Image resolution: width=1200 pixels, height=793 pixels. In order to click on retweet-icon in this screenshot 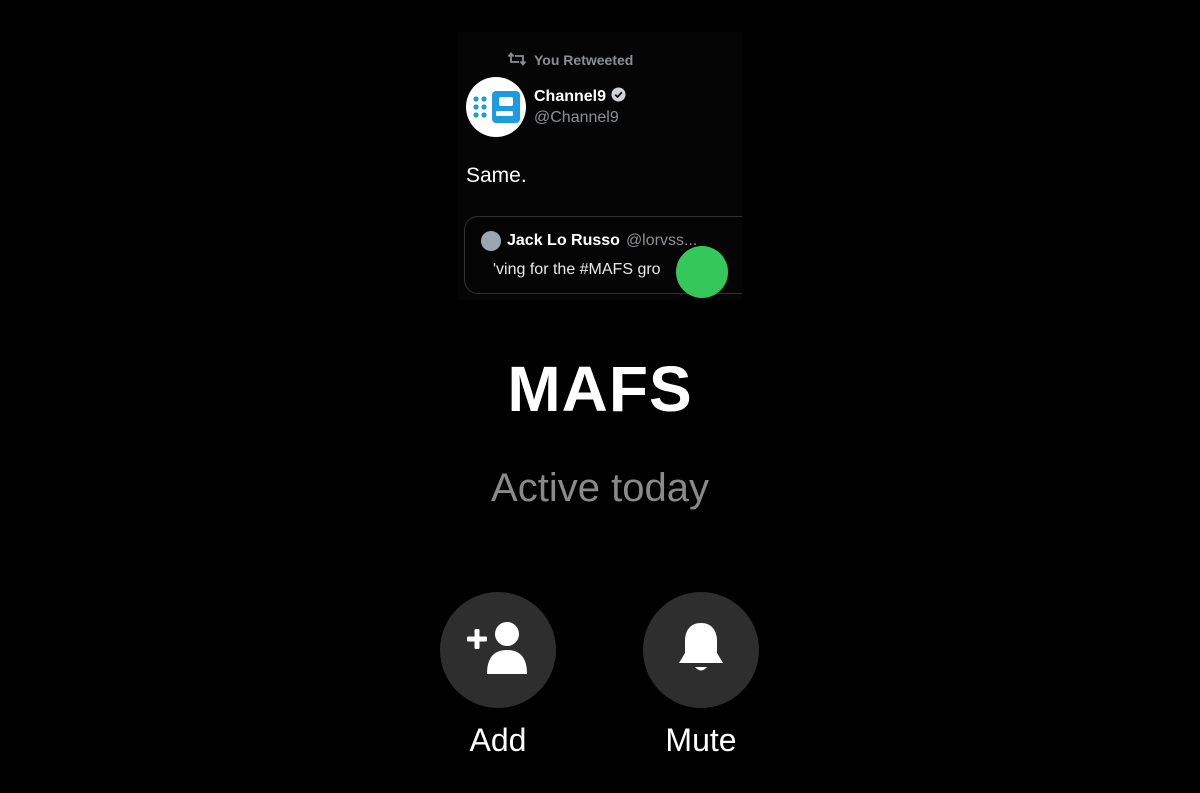, I will do `click(517, 60)`.